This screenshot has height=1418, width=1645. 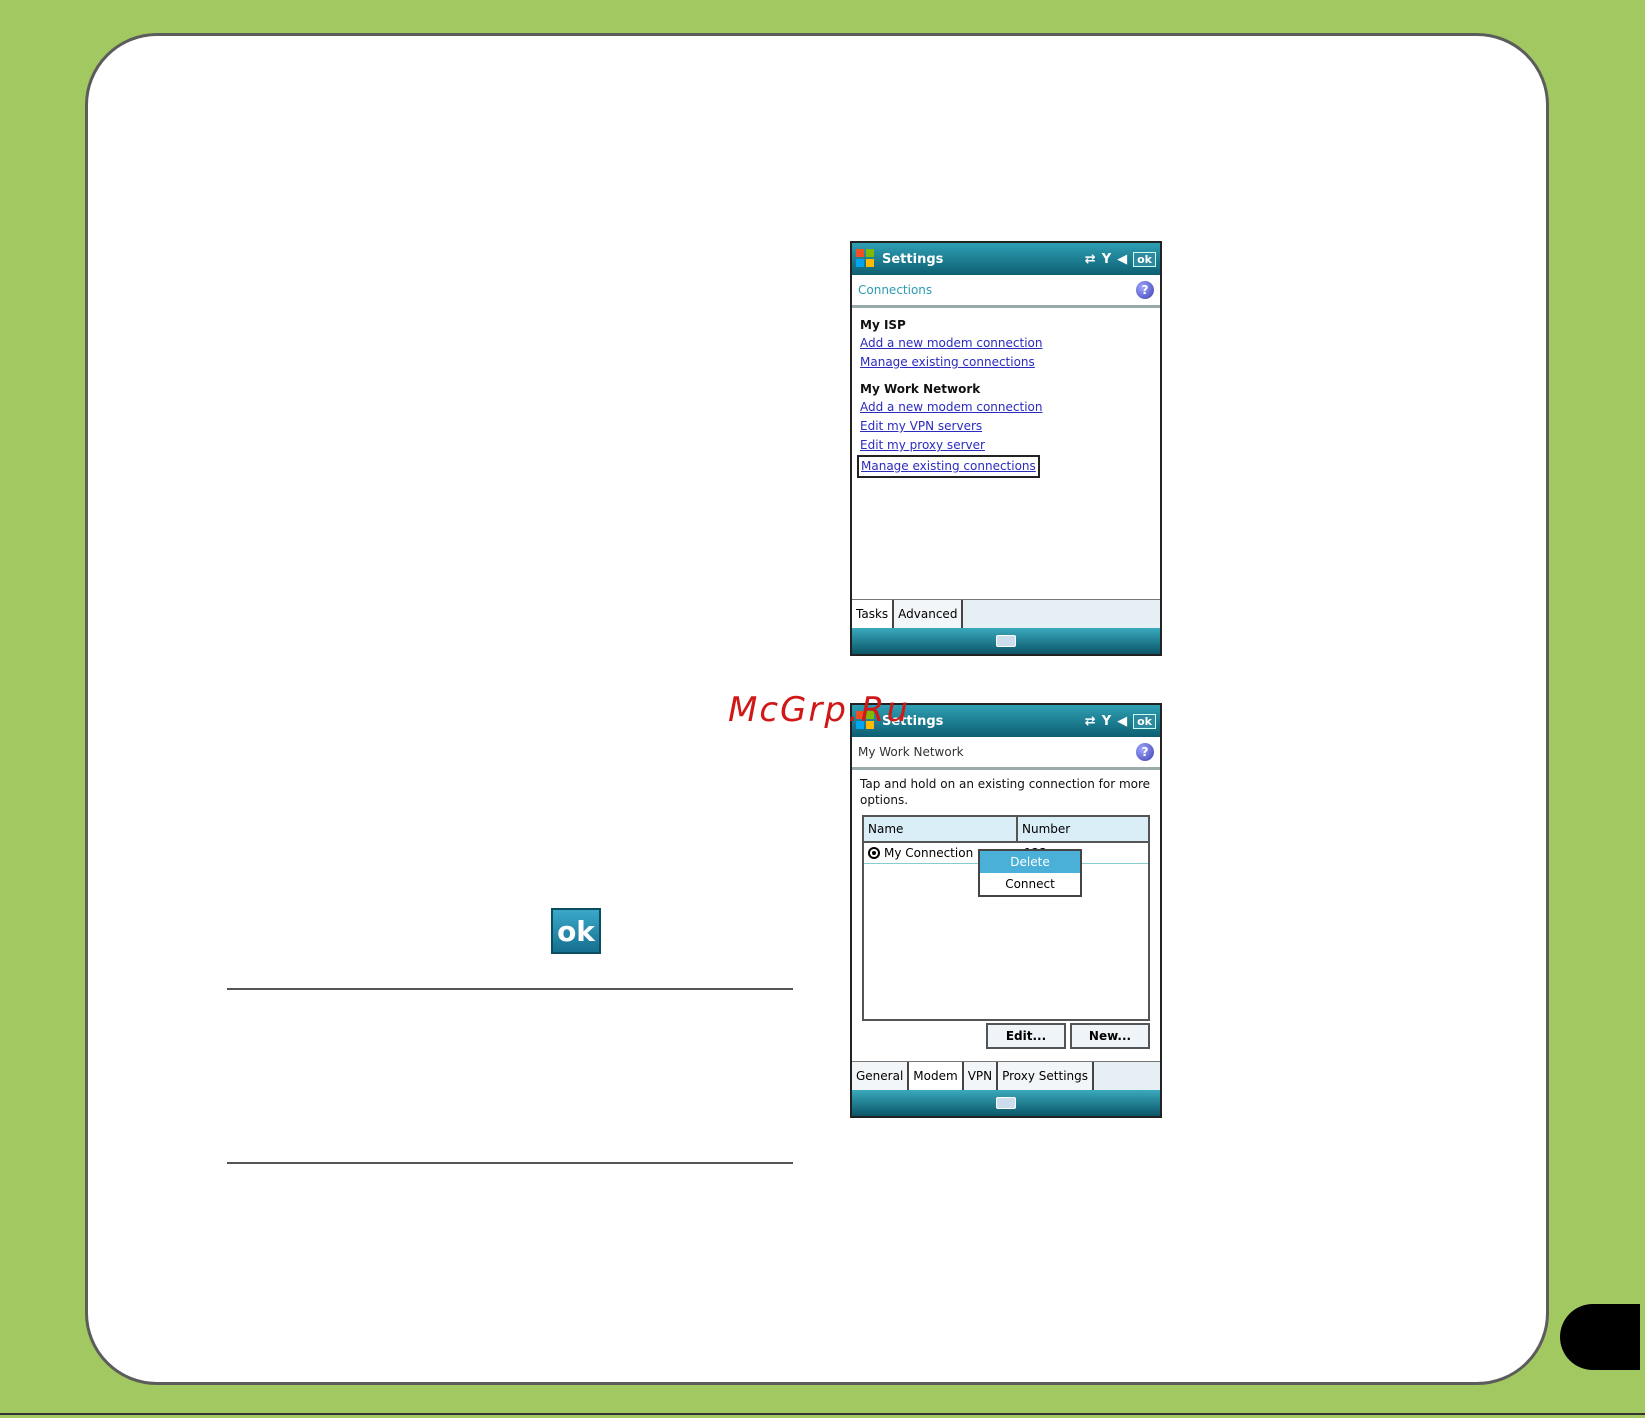 I want to click on link-work-proxy: Edit my proxy server, so click(x=1006, y=445).